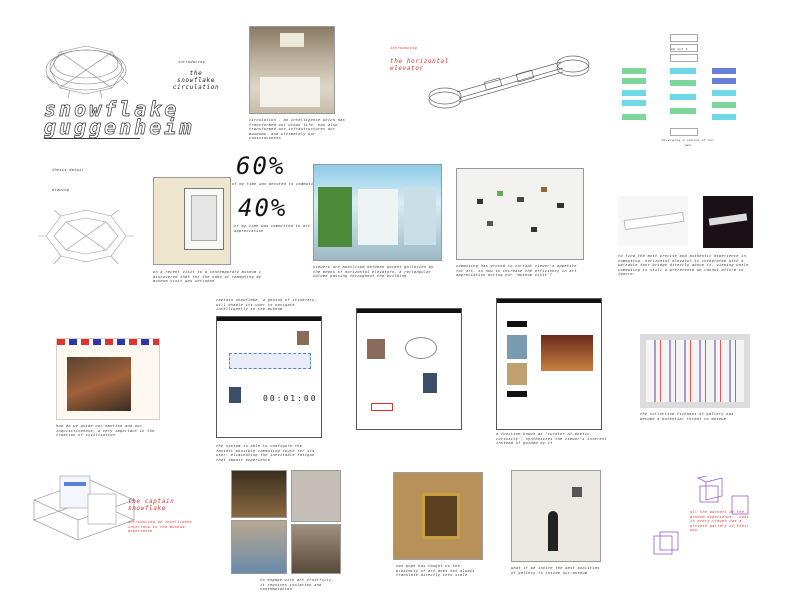 Image resolution: width=800 pixels, height=600 pixels. Describe the element at coordinates (510, 87) in the screenshot. I see `horizontal-elevator-drawing` at that location.